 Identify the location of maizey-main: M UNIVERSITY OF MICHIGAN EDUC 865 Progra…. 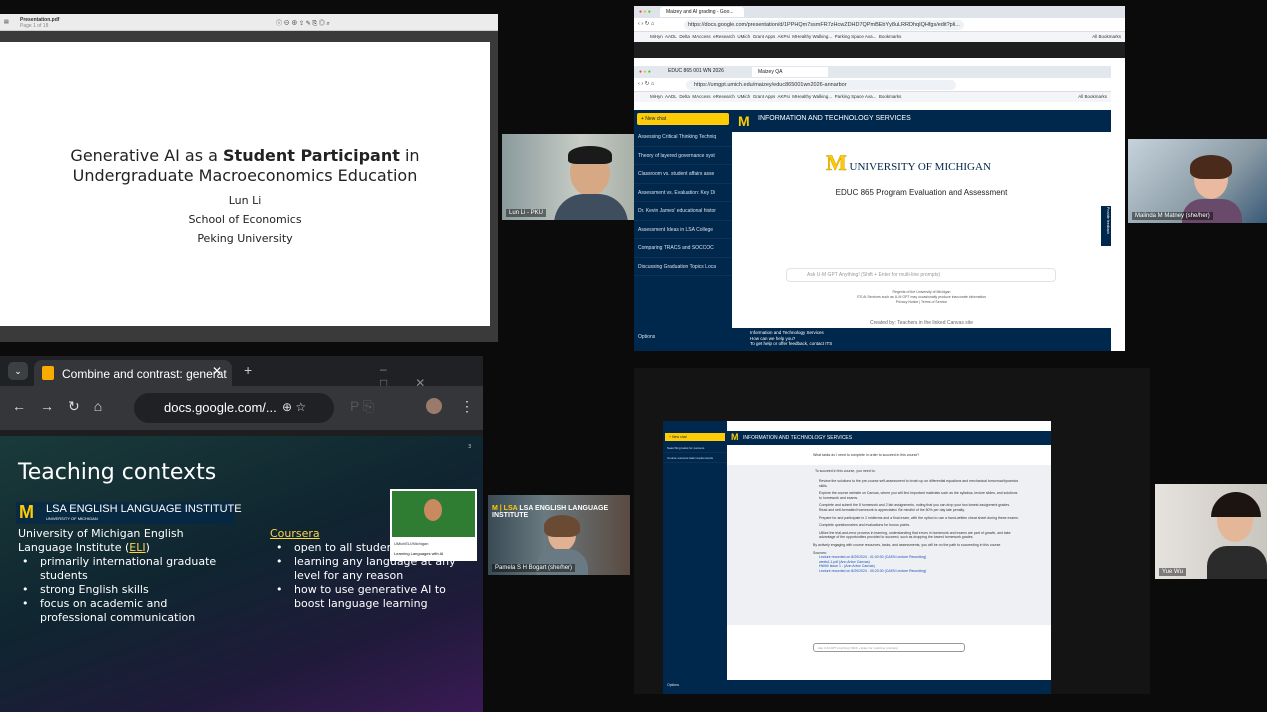
(921, 230).